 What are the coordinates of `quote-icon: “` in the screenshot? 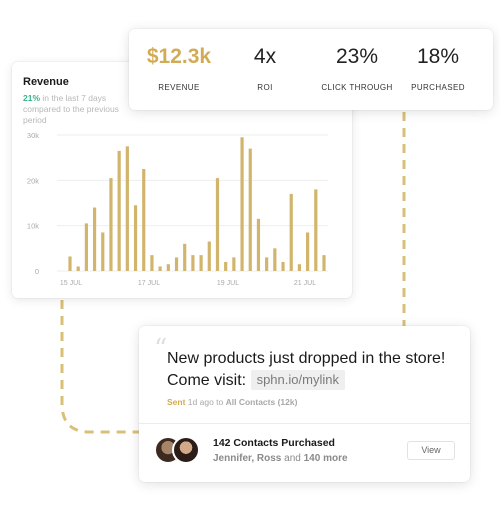 It's located at (161, 349).